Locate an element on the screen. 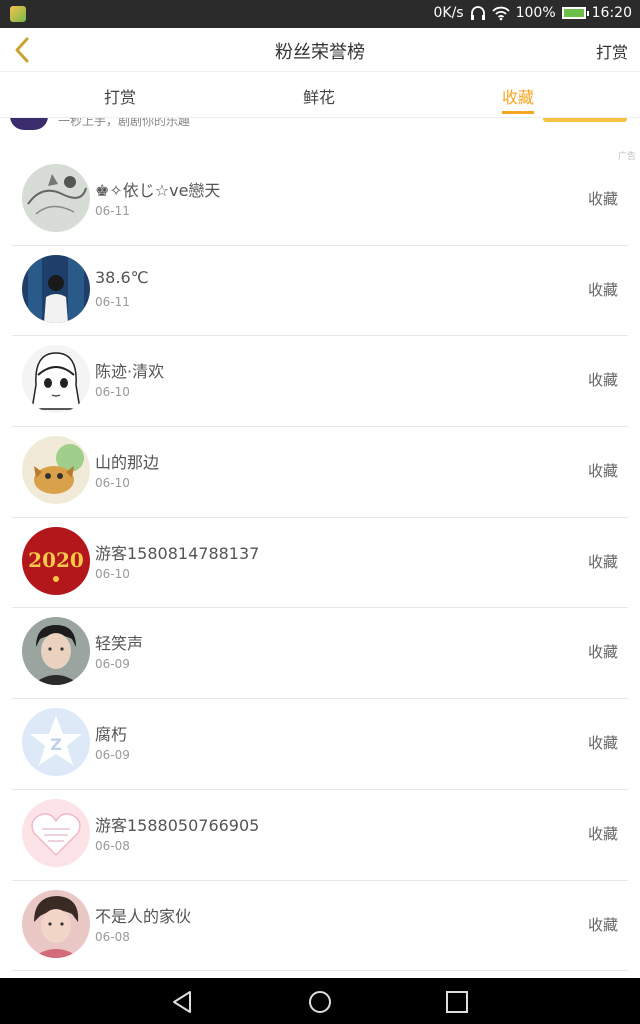  avatar: Z is located at coordinates (56, 742).